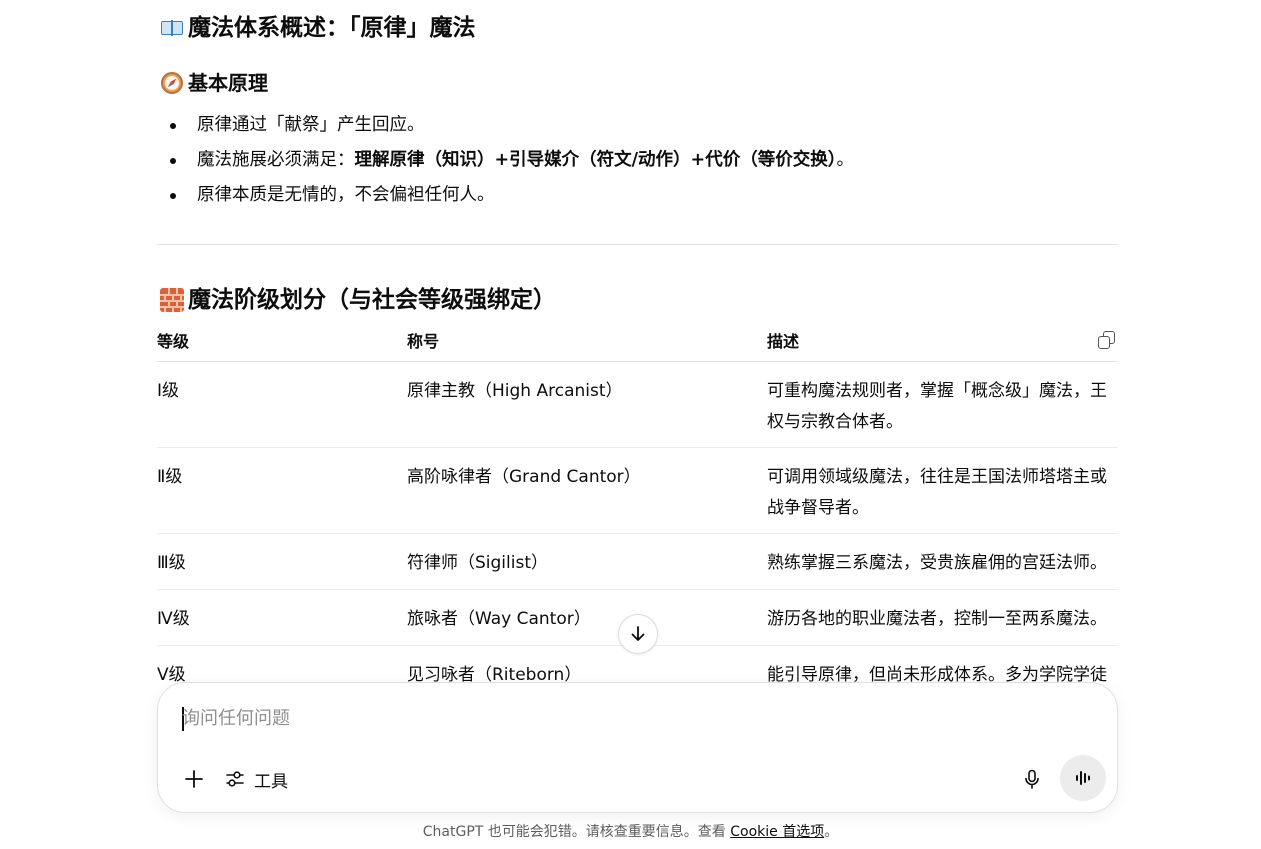  Describe the element at coordinates (171, 674) in the screenshot. I see `cell-level: Ⅴ级` at that location.